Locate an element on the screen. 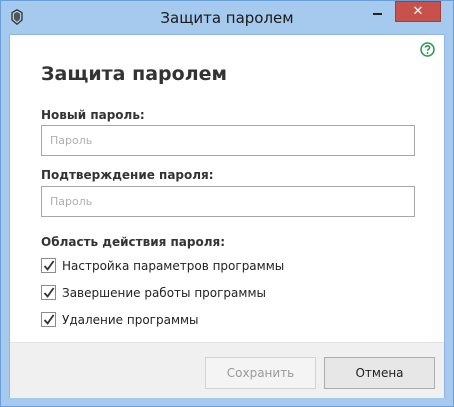  dialog-heading: Защита паролем is located at coordinates (134, 74).